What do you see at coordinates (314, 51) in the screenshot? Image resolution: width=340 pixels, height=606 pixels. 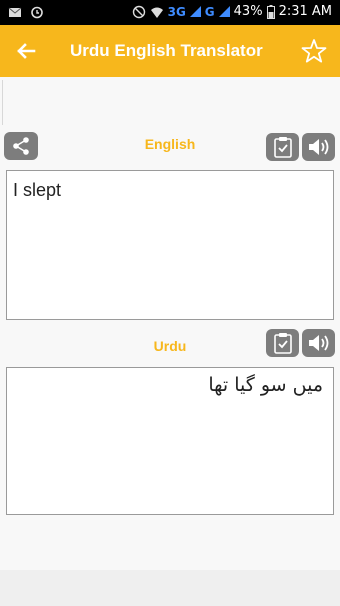 I see `favorite-star-icon` at bounding box center [314, 51].